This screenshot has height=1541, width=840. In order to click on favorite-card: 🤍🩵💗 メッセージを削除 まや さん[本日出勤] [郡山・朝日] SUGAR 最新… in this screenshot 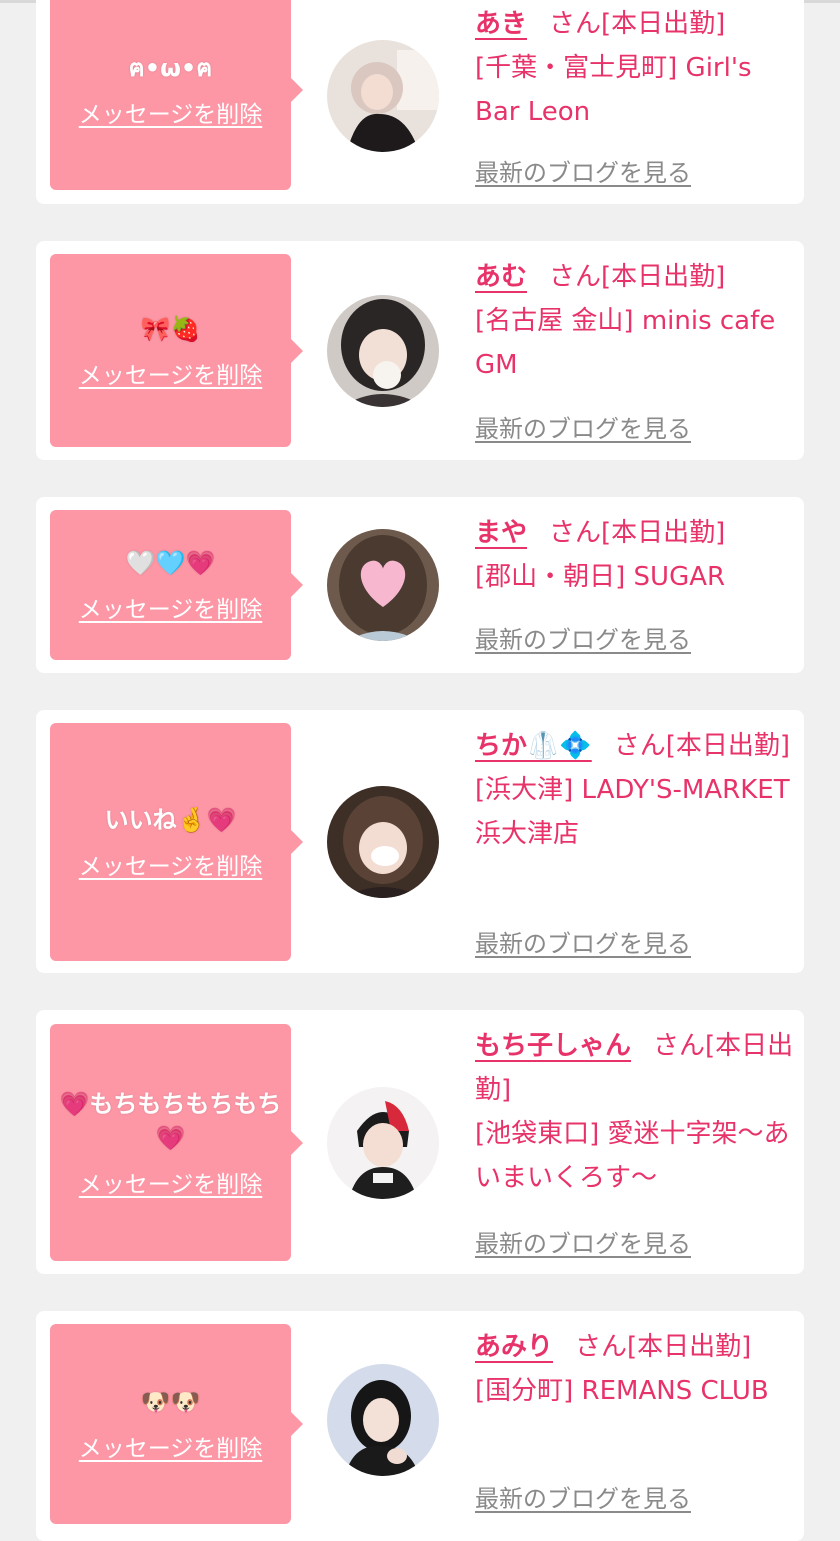, I will do `click(420, 585)`.